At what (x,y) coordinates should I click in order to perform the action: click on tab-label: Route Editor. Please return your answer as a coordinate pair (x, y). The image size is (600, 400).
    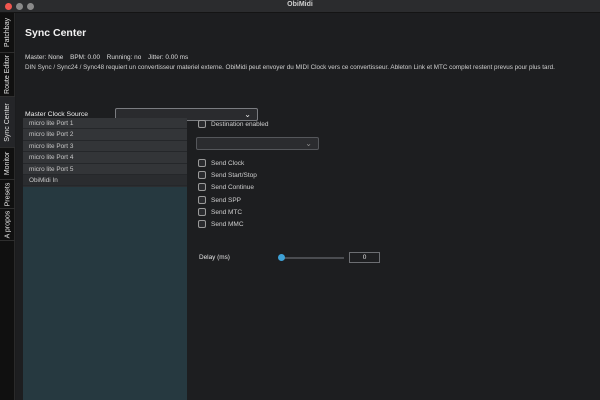
    Looking at the image, I should click on (8, 74).